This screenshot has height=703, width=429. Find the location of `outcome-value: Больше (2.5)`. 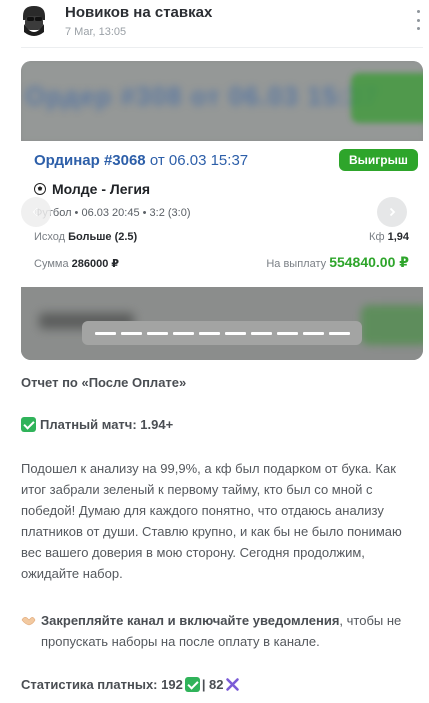

outcome-value: Больше (2.5) is located at coordinates (103, 237).